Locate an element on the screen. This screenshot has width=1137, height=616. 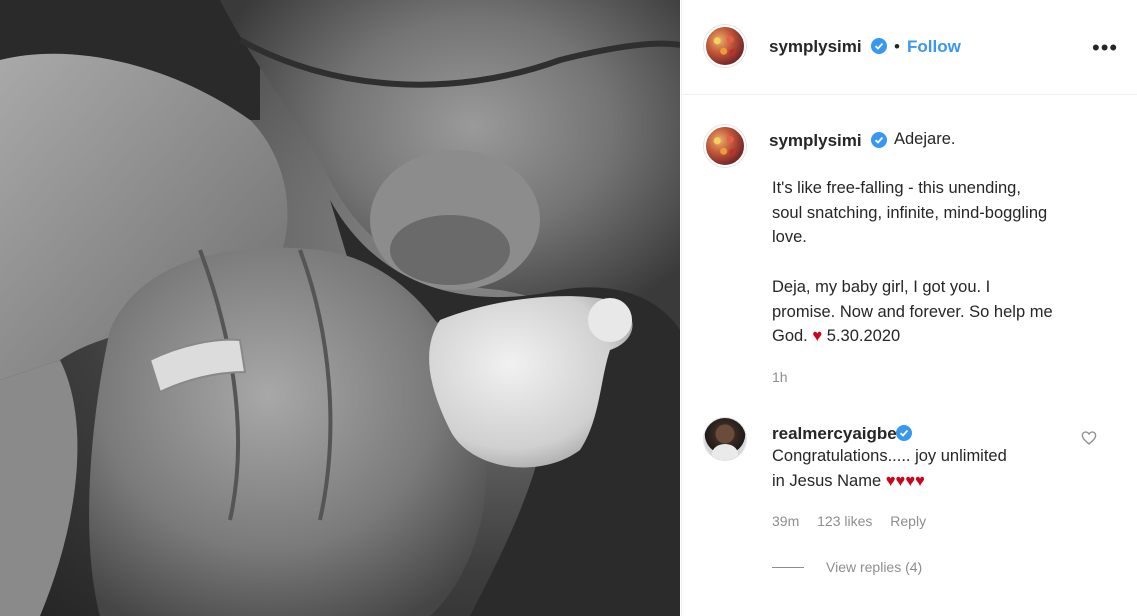
caption-line: Deja, my baby girl, I got you. I is located at coordinates (881, 287).